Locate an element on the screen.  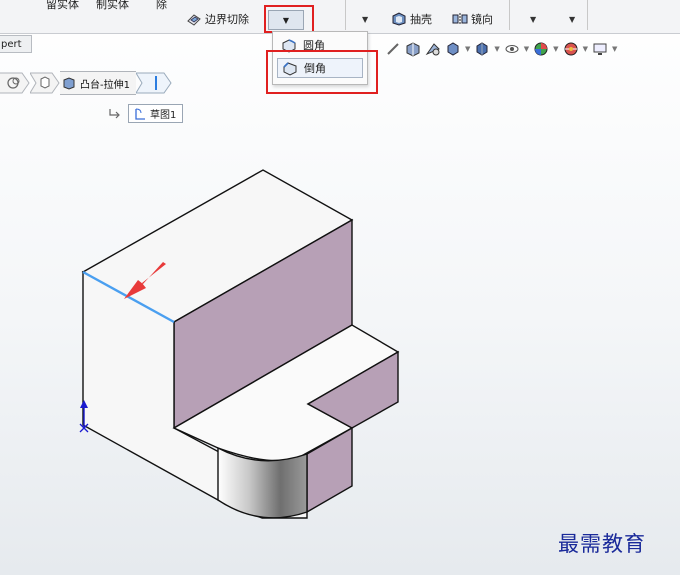
watermark: 最需教育 is located at coordinates (602, 544).